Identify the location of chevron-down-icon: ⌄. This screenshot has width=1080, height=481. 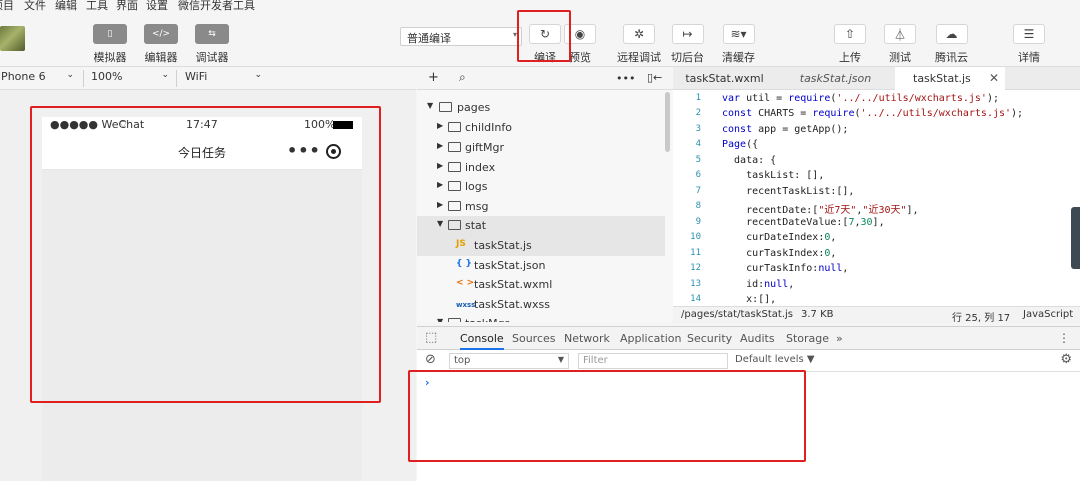
(258, 75).